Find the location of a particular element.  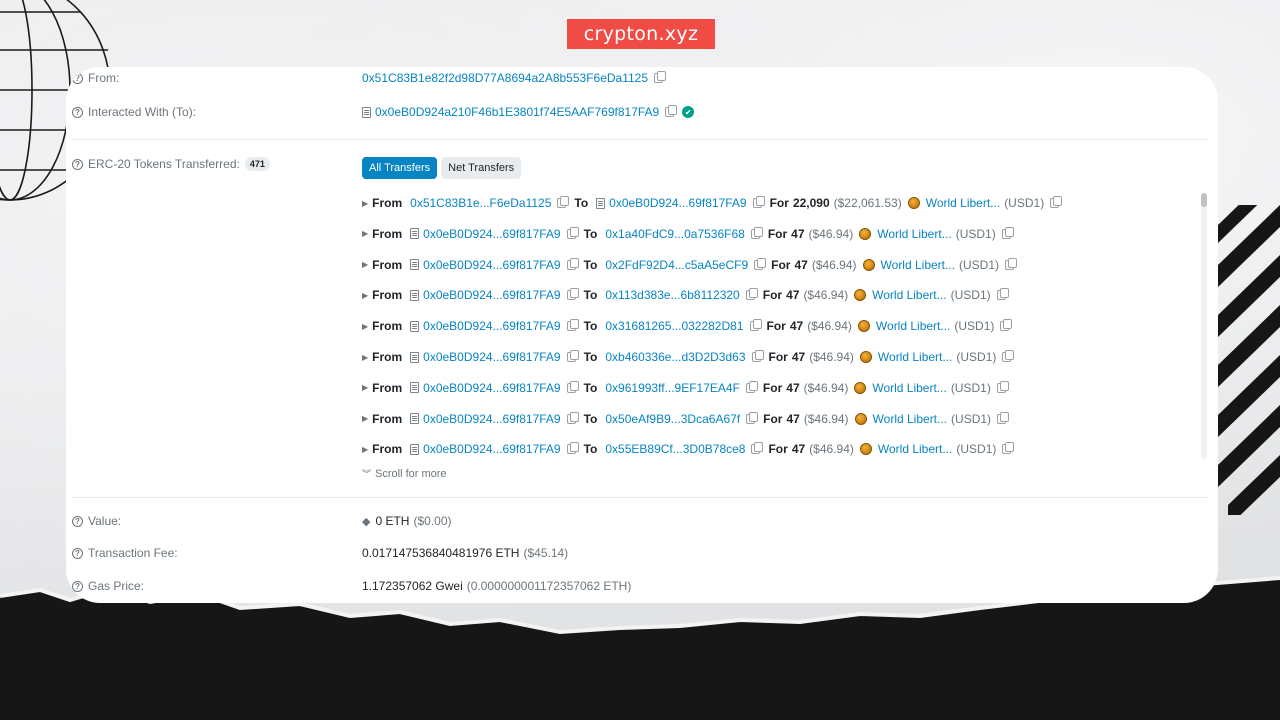

transfer-to-link: 0x1a40FdC9...0a7536F68 is located at coordinates (674, 234).